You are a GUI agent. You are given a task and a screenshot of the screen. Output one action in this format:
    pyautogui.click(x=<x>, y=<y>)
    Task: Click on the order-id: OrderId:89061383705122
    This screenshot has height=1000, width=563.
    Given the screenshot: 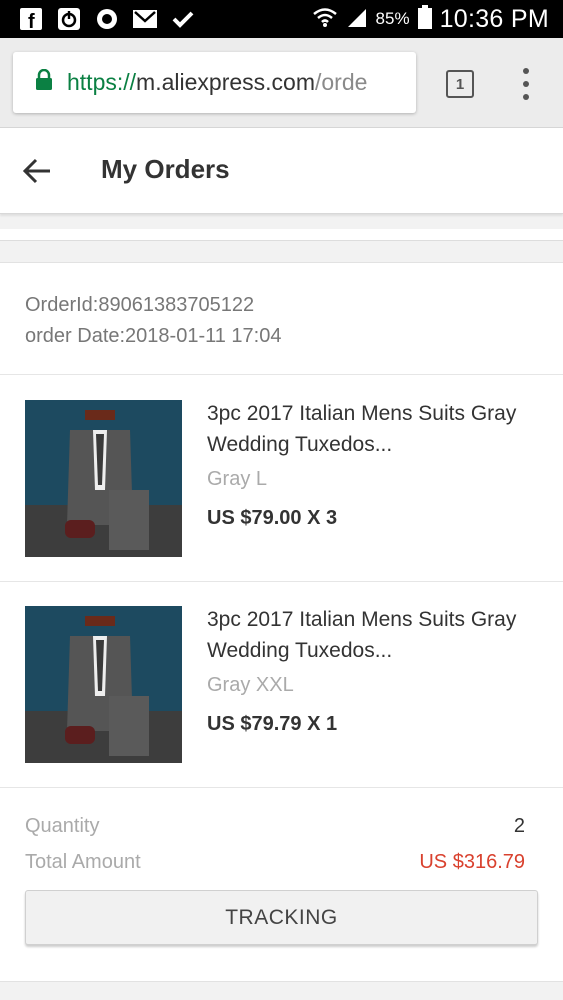 What is the action you would take?
    pyautogui.click(x=140, y=305)
    